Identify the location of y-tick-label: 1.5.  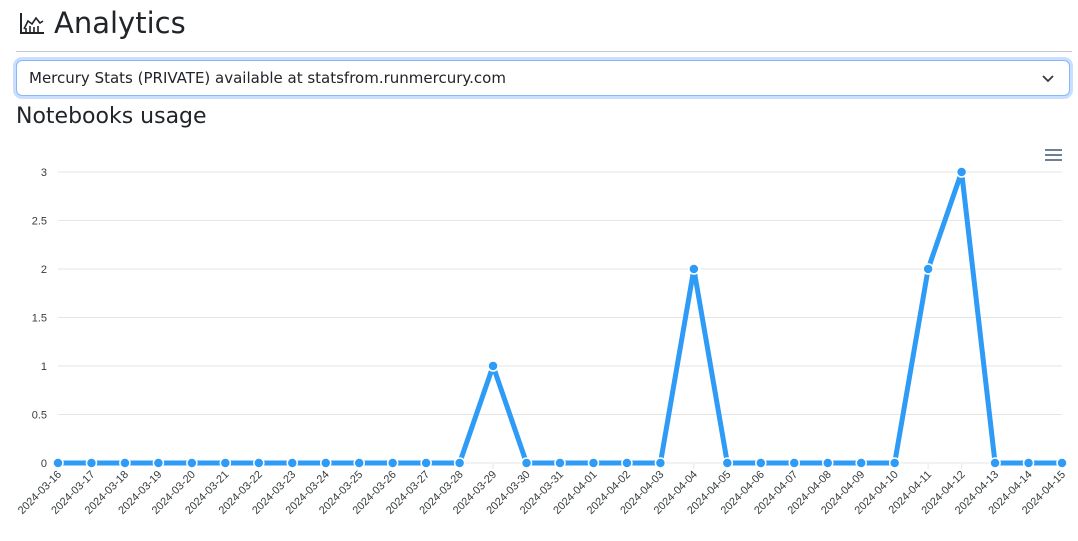
(39, 319).